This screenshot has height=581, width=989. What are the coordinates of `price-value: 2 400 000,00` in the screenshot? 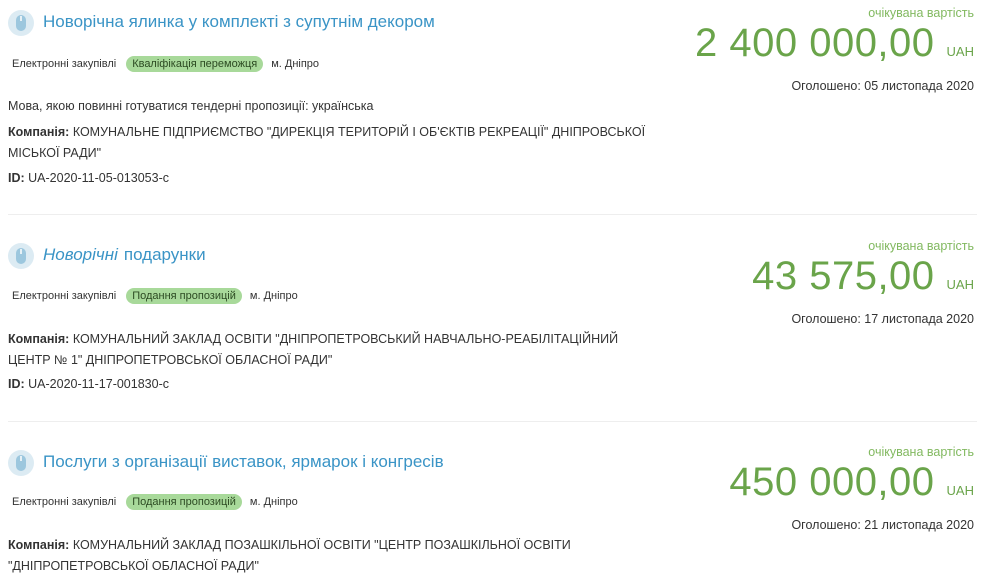 It's located at (814, 43).